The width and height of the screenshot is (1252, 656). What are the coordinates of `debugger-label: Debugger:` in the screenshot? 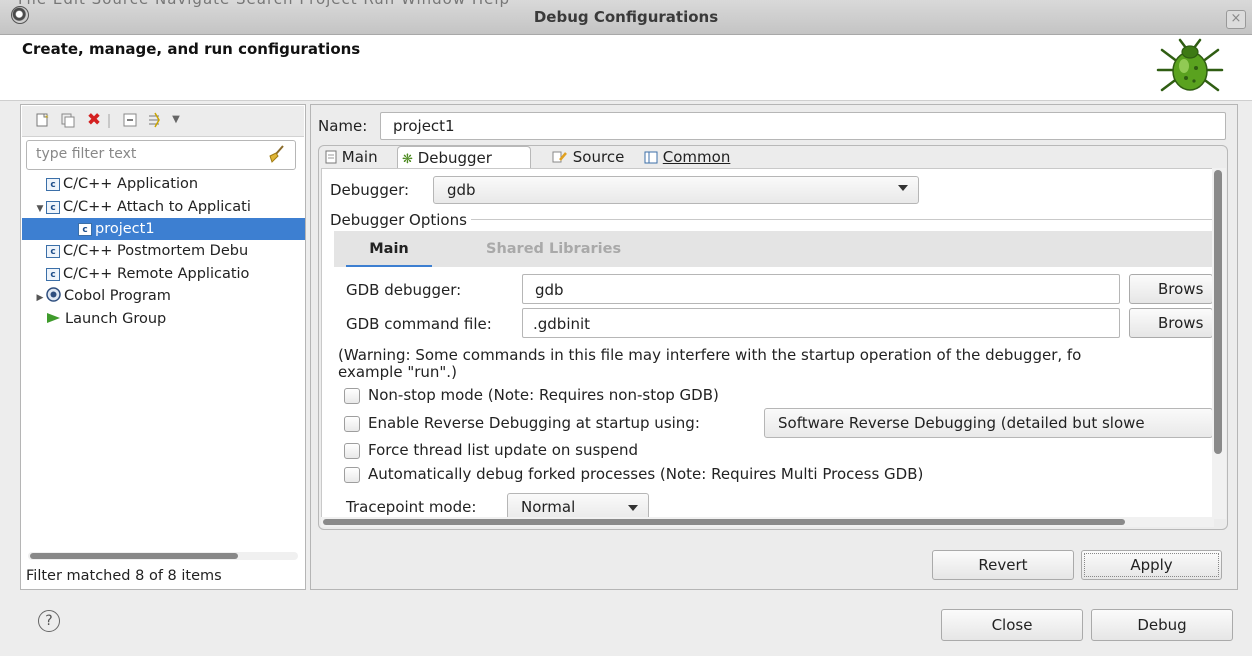 It's located at (370, 190).